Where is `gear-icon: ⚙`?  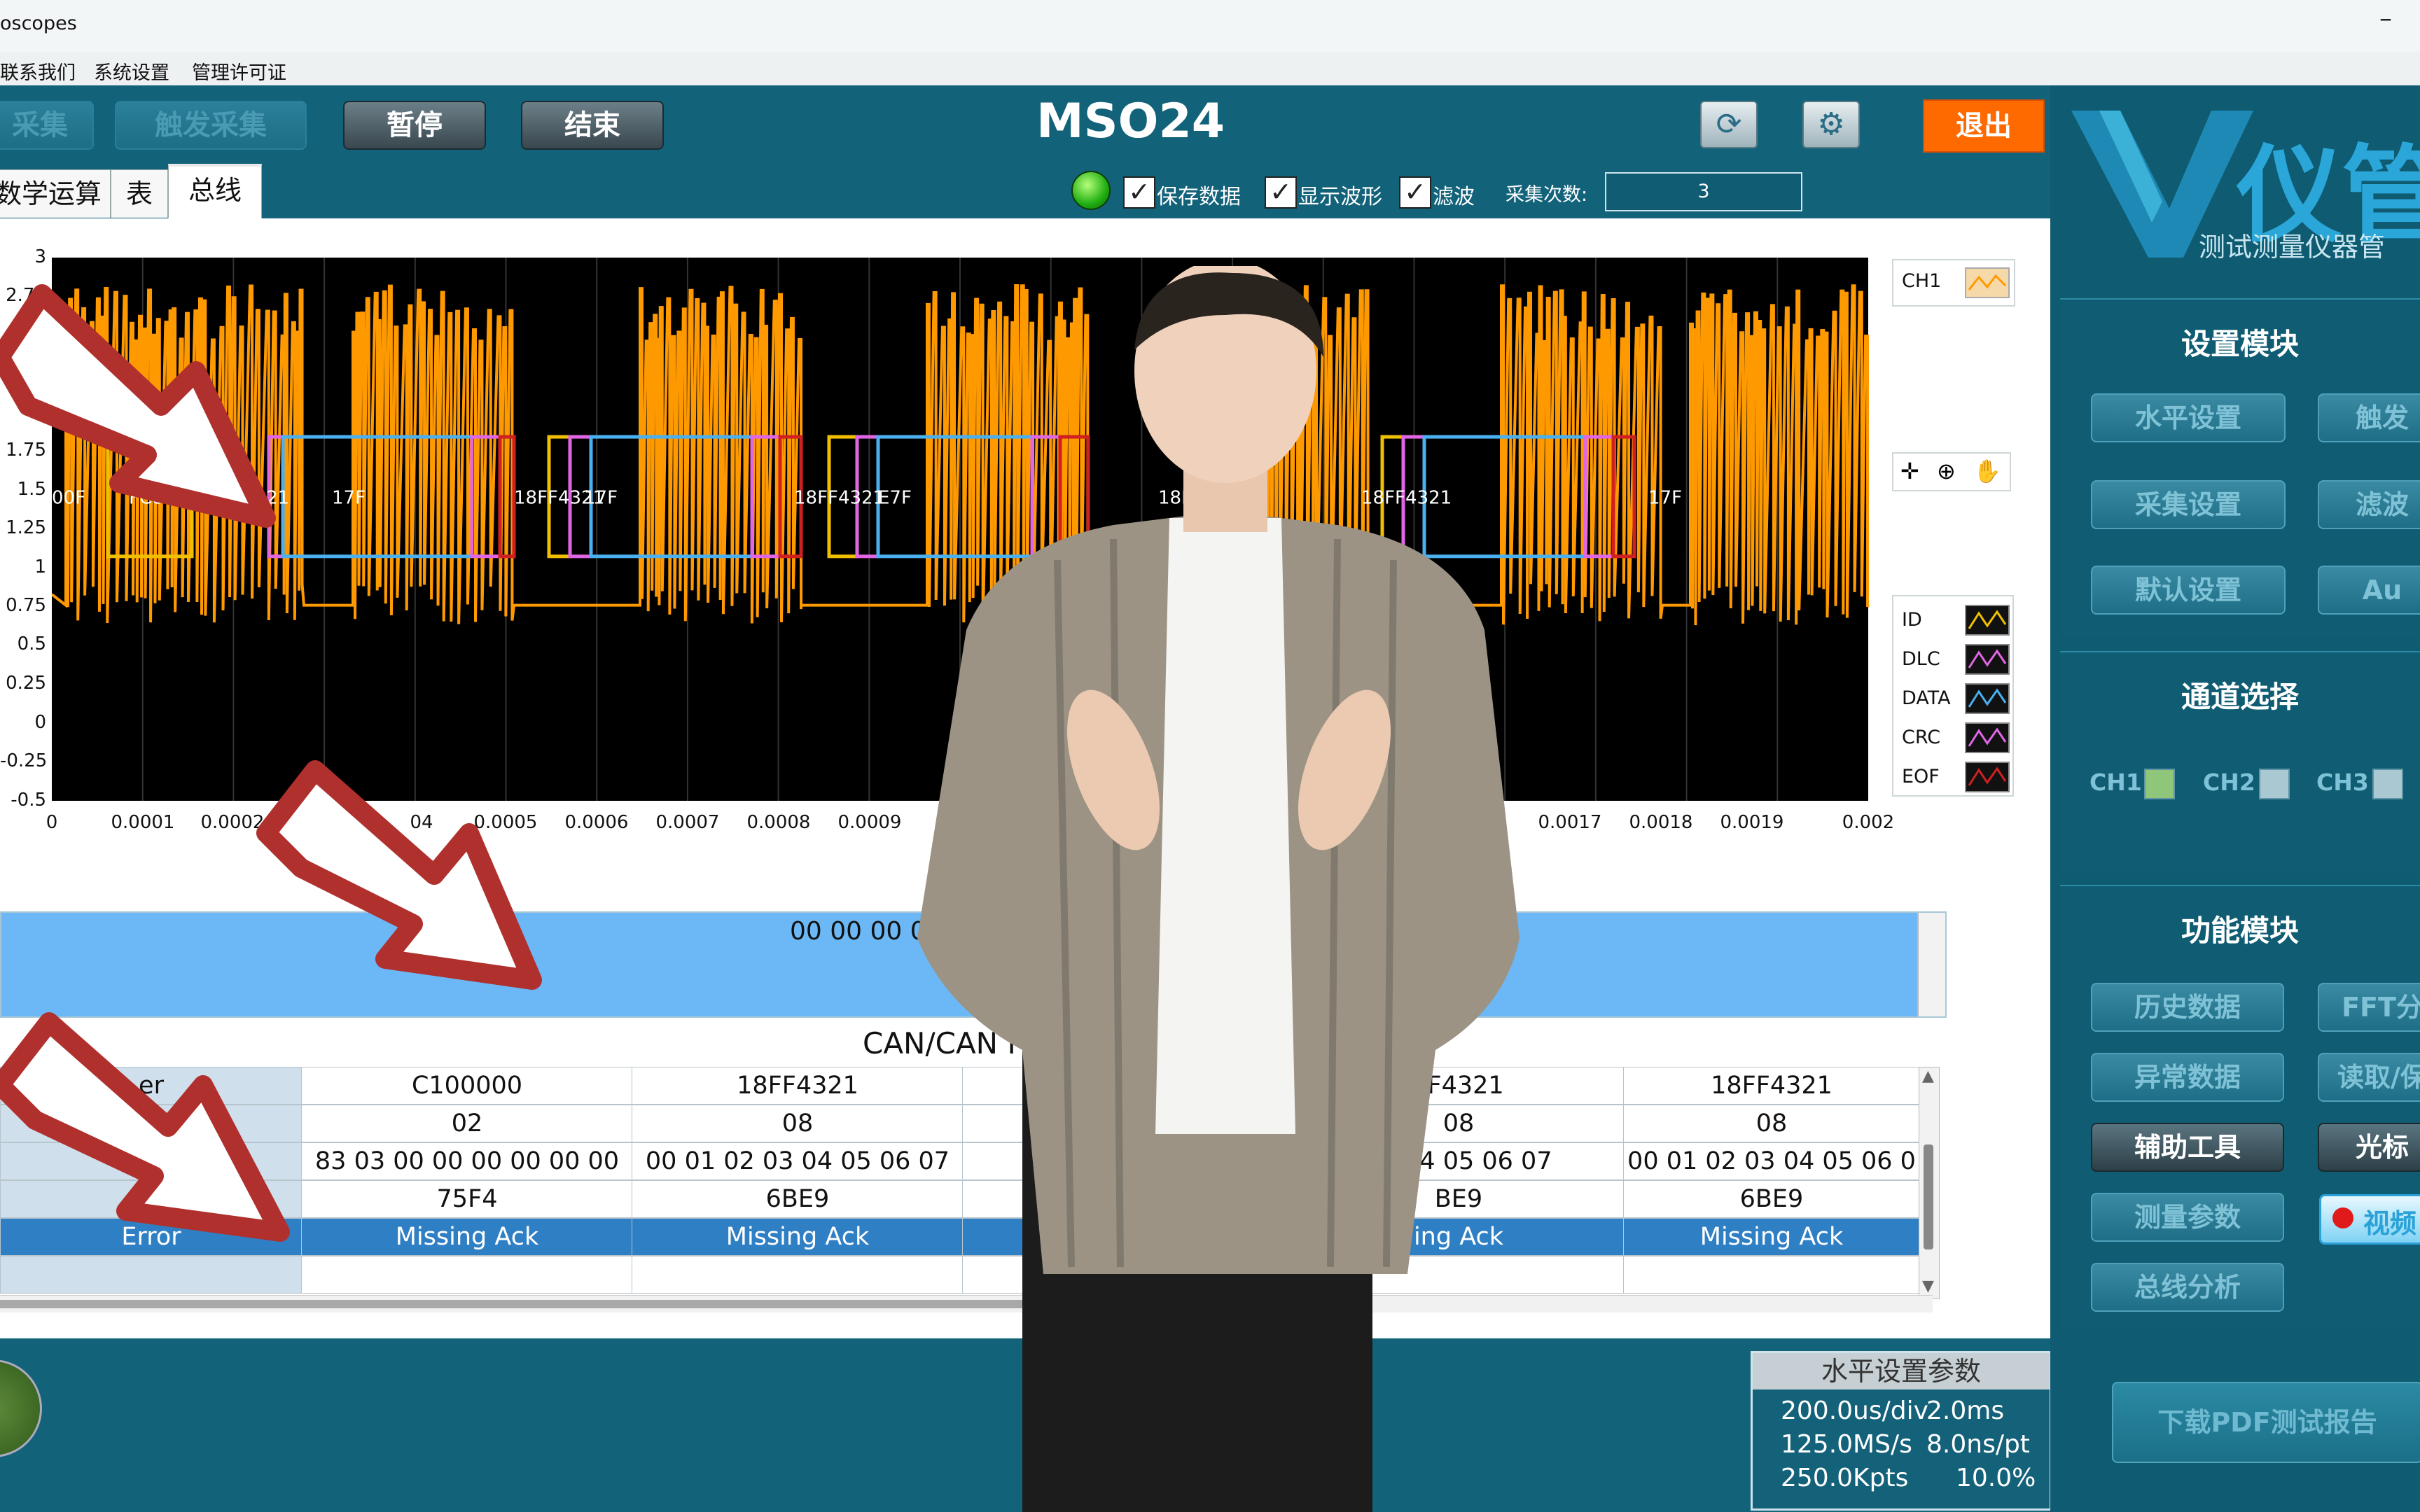 gear-icon: ⚙ is located at coordinates (1831, 124).